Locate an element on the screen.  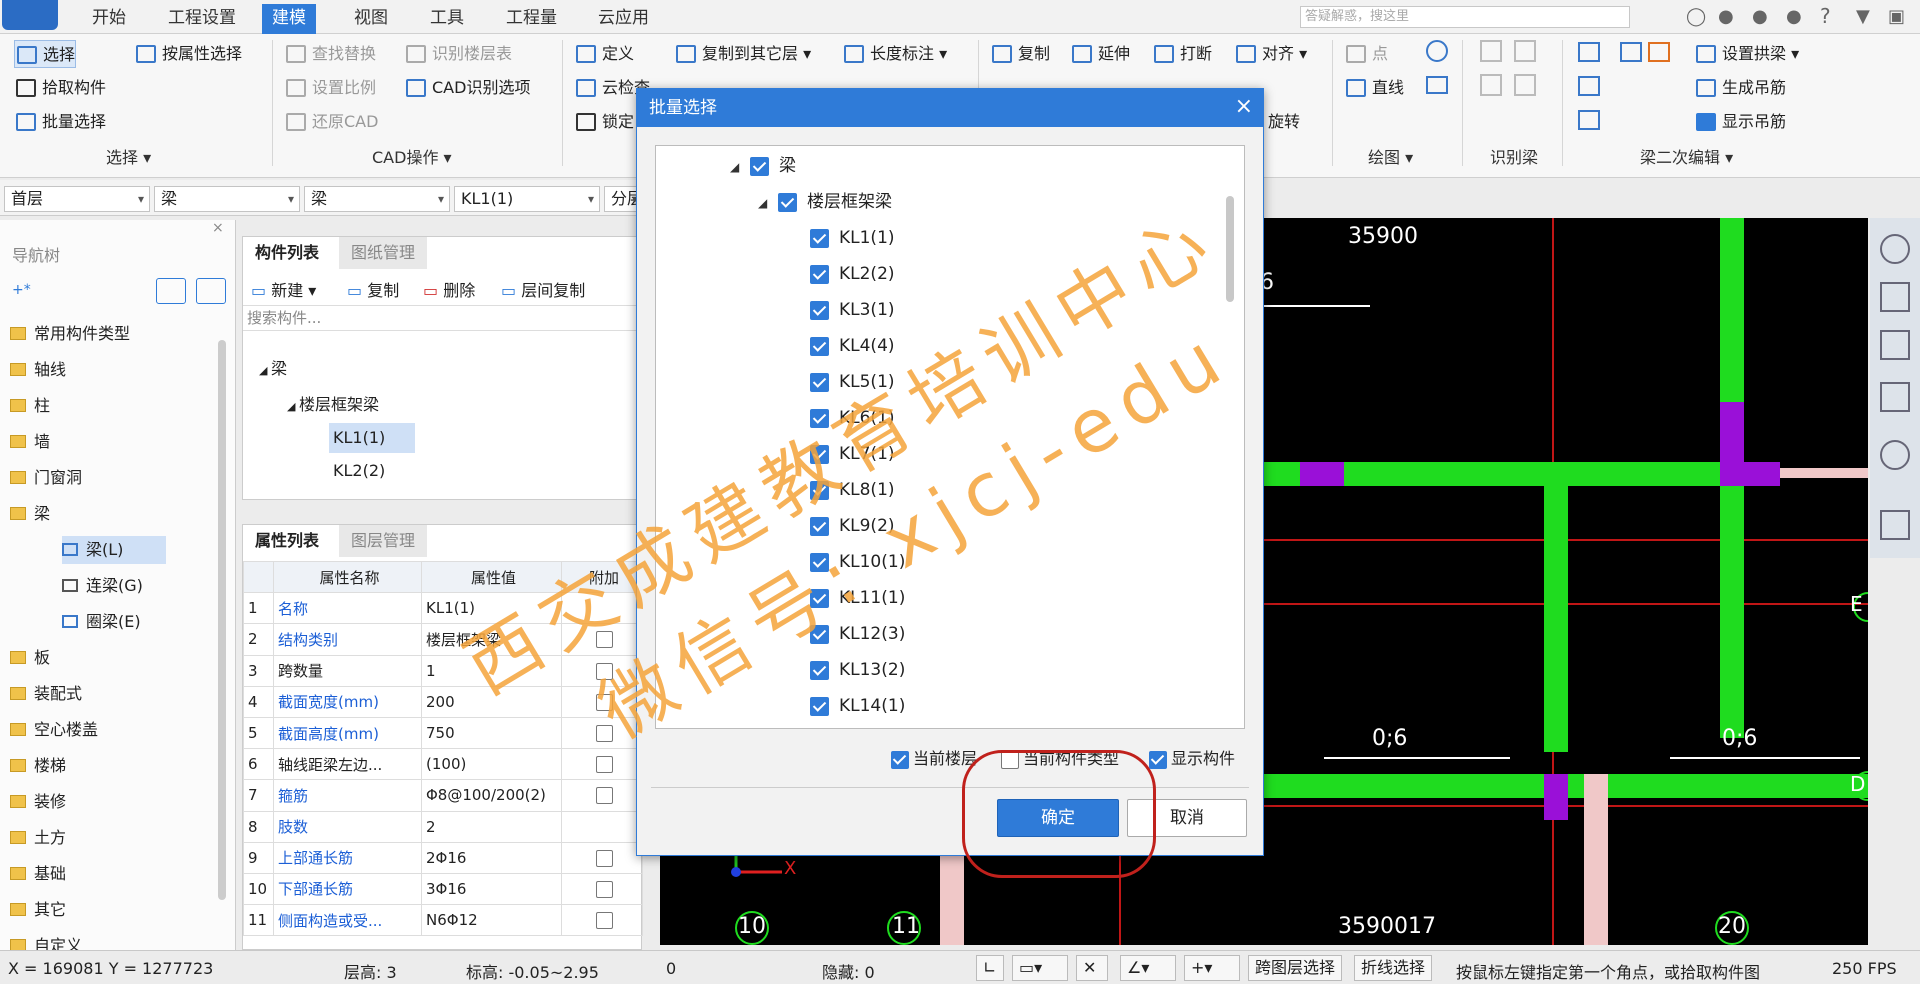
app-logo is located at coordinates (30, 15).